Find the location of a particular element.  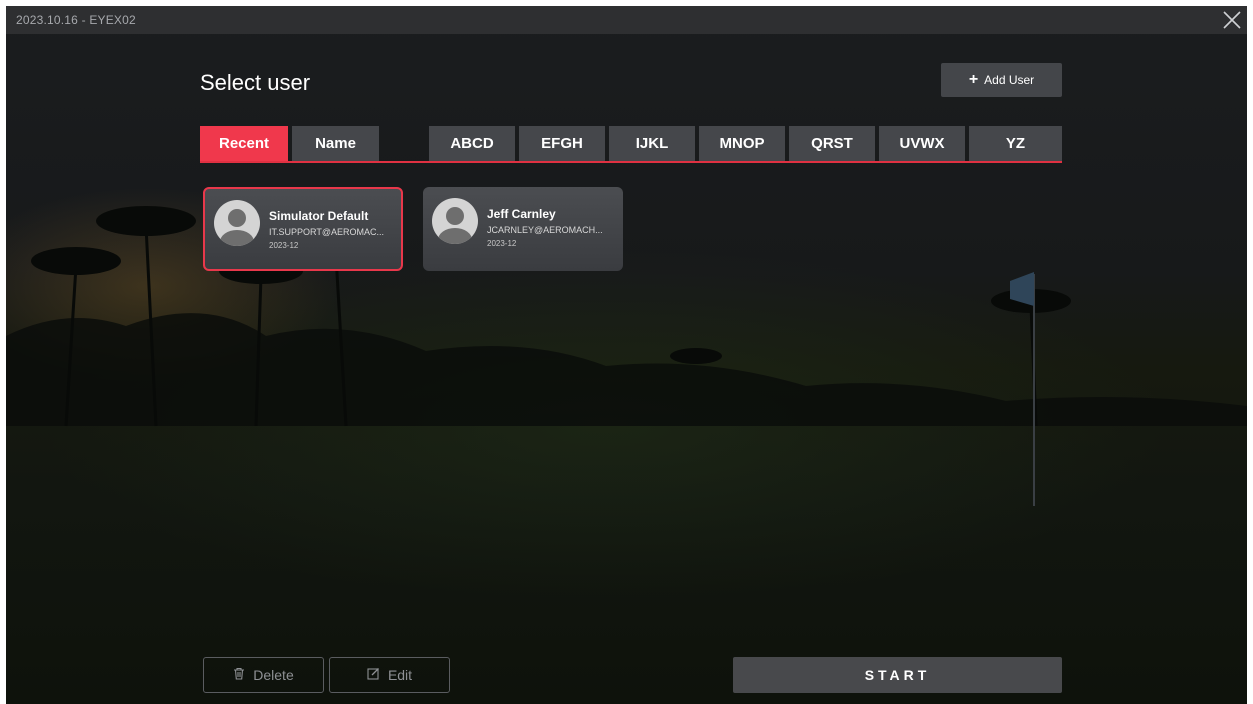

tabs-underline is located at coordinates (631, 162).